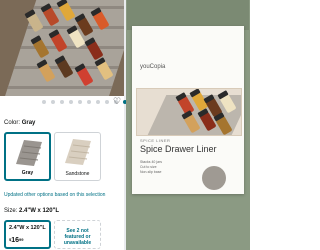  What do you see at coordinates (11, 211) in the screenshot?
I see `size-label: Size:` at bounding box center [11, 211].